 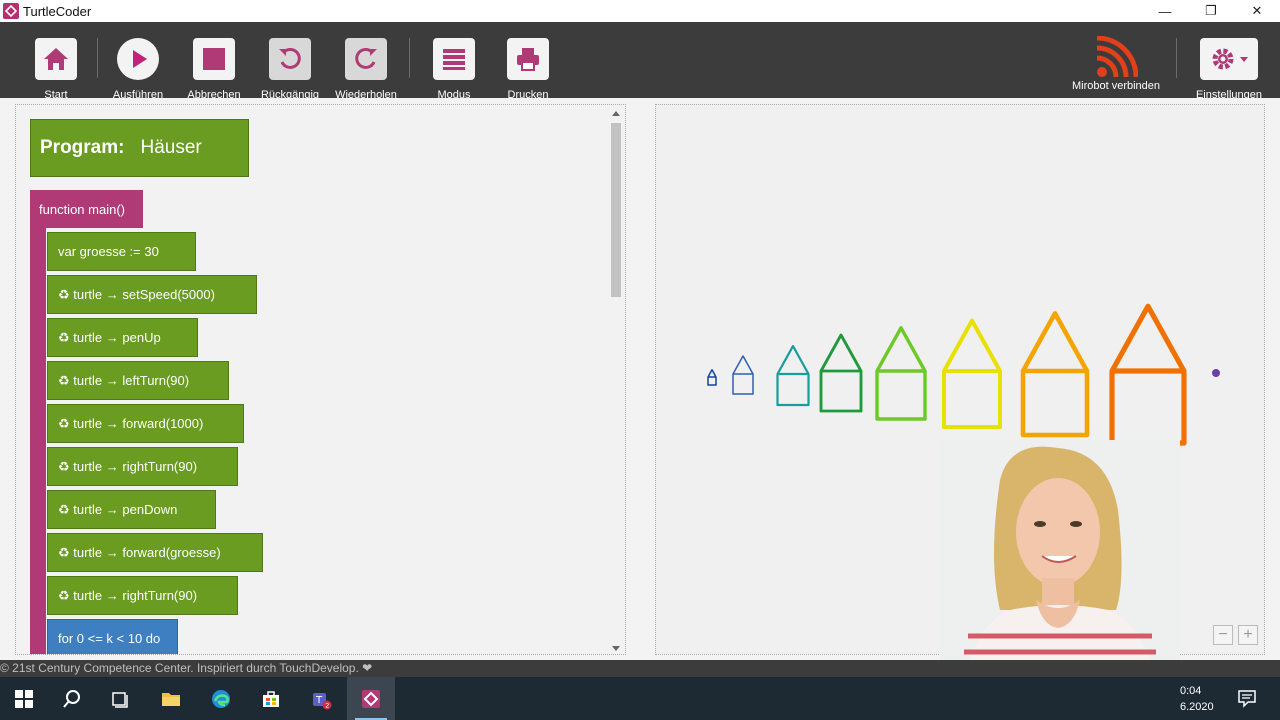 What do you see at coordinates (366, 59) in the screenshot?
I see `redo-icon` at bounding box center [366, 59].